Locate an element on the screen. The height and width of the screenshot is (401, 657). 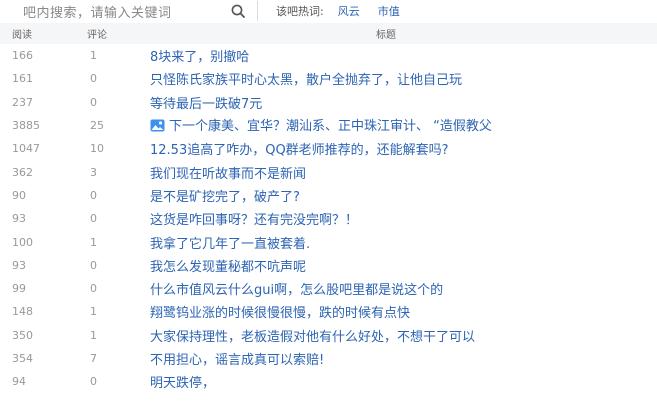
reply-count: 3 is located at coordinates (93, 172).